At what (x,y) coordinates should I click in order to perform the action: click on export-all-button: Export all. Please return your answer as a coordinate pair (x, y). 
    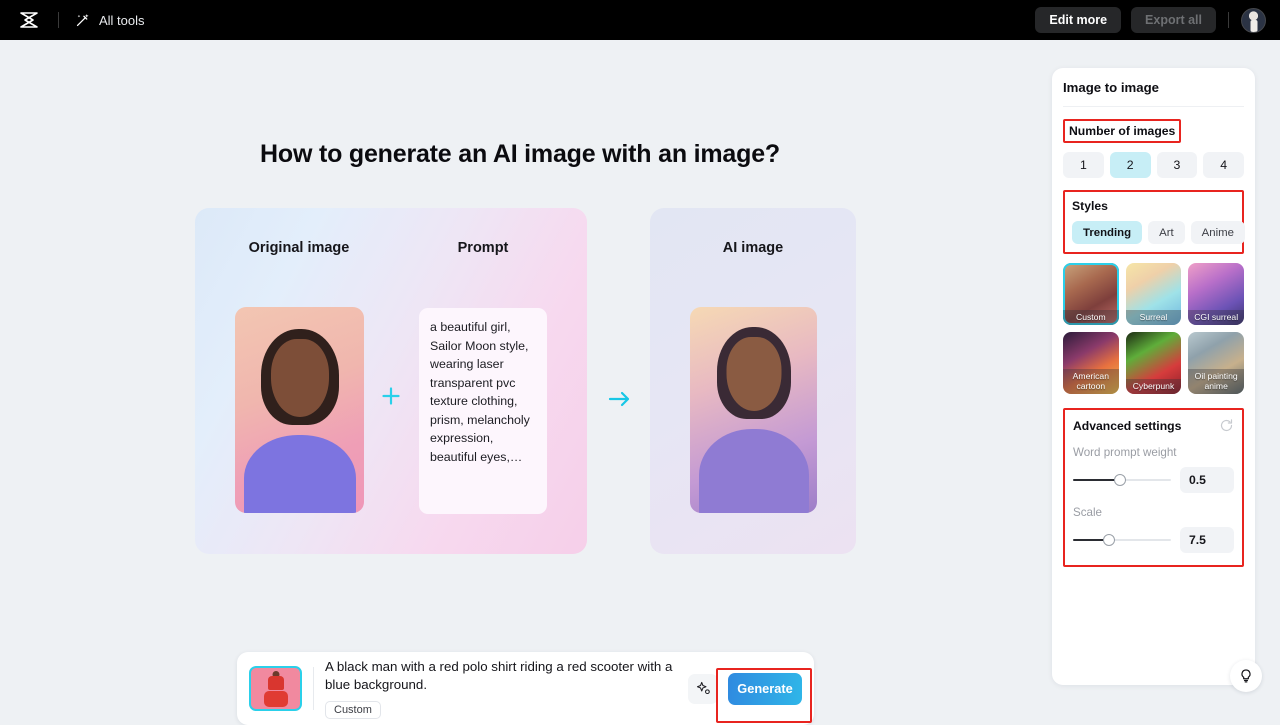
    Looking at the image, I should click on (1173, 20).